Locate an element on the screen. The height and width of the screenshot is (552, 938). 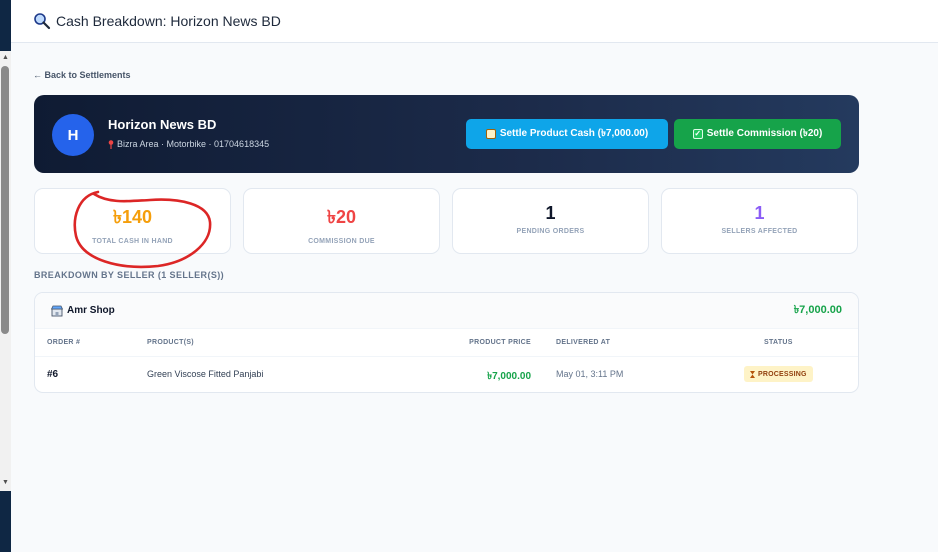
page-header: Cash Breakdown: Horizon News BD is located at coordinates (474, 21).